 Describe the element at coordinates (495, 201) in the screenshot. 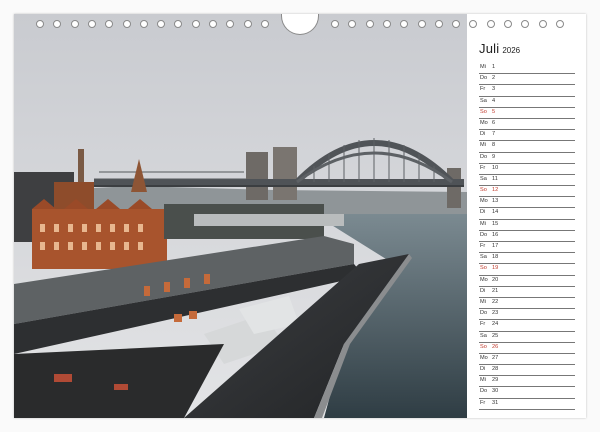

I see `day-number: 13` at that location.